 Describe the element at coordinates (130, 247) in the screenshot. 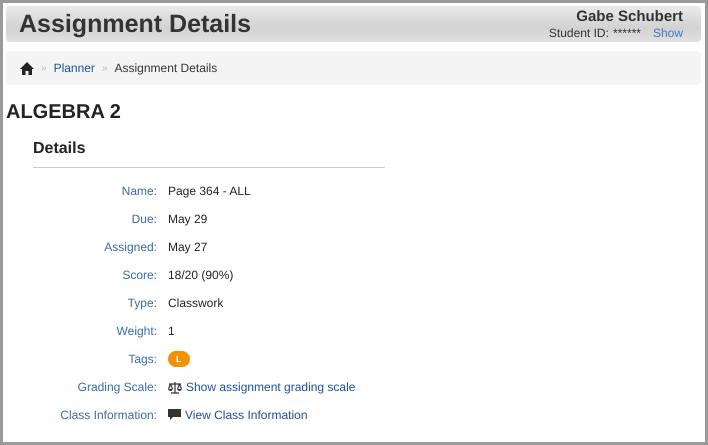

I see `field-label: Assigned:` at that location.